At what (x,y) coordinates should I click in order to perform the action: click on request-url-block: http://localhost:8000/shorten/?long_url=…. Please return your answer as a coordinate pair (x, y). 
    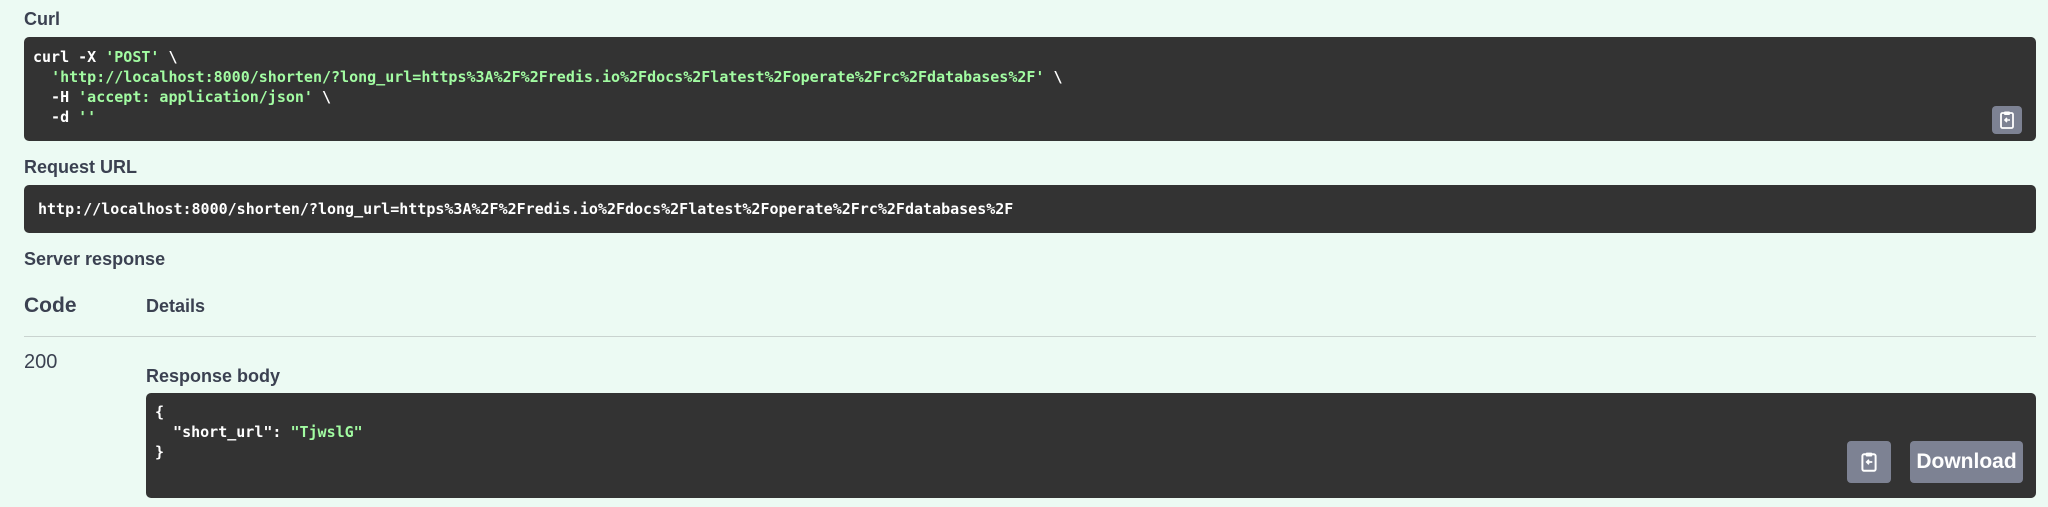
    Looking at the image, I should click on (1030, 209).